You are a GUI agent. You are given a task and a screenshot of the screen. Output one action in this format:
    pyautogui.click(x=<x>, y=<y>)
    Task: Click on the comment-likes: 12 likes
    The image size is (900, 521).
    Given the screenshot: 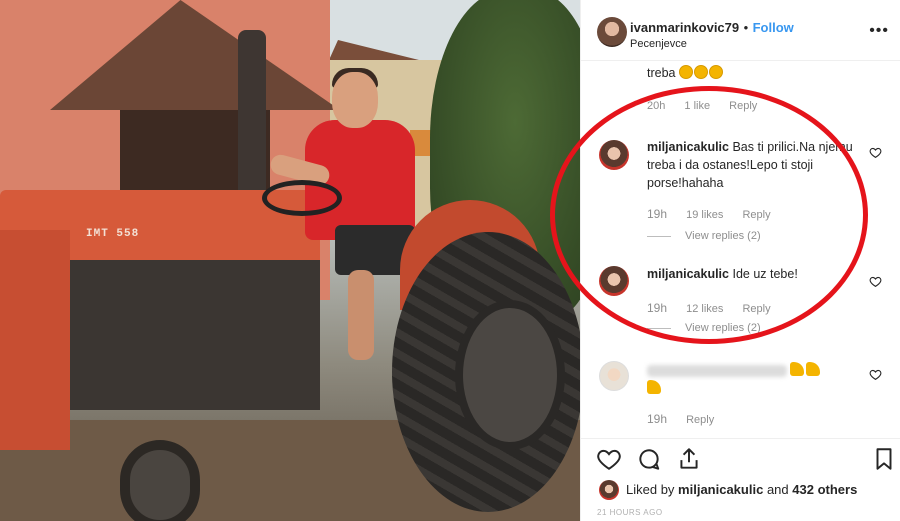 What is the action you would take?
    pyautogui.click(x=704, y=309)
    